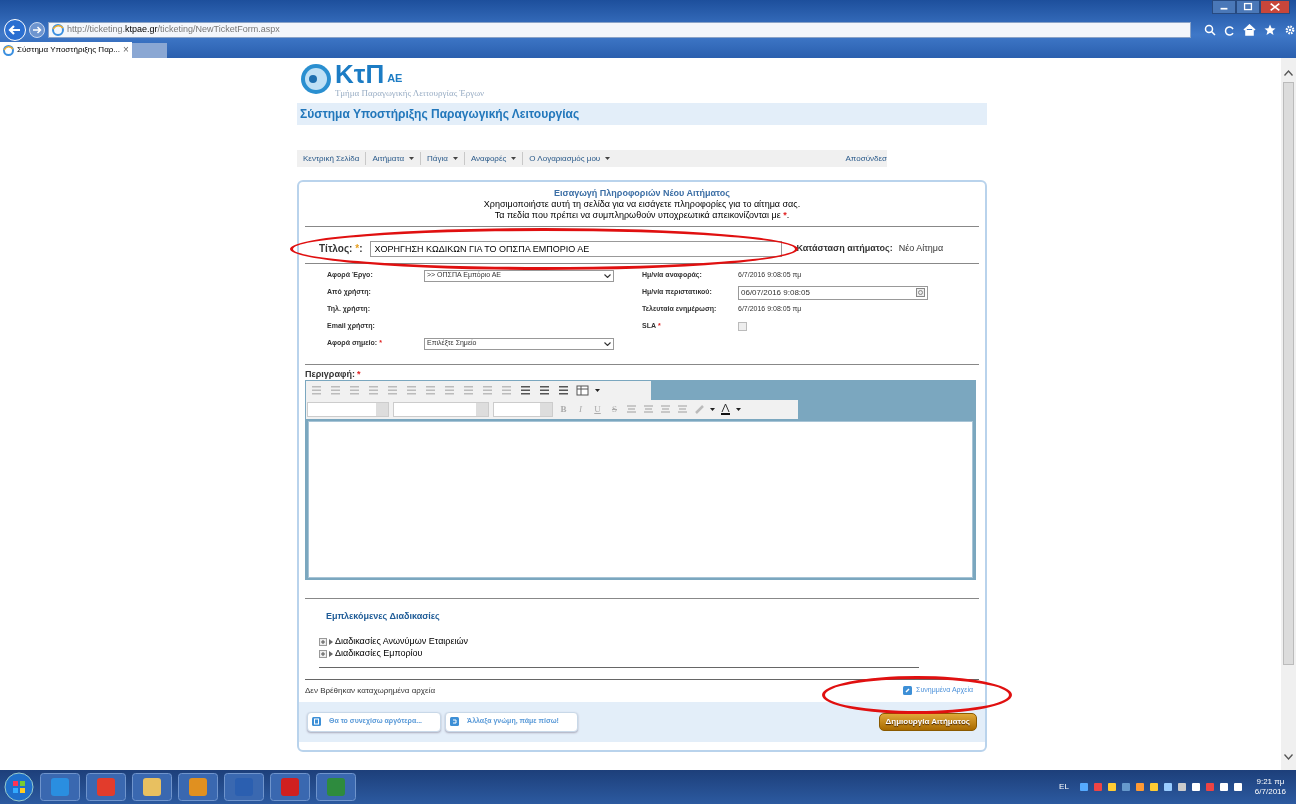 The height and width of the screenshot is (804, 1296). What do you see at coordinates (1064, 787) in the screenshot?
I see `language-indicator: EL` at bounding box center [1064, 787].